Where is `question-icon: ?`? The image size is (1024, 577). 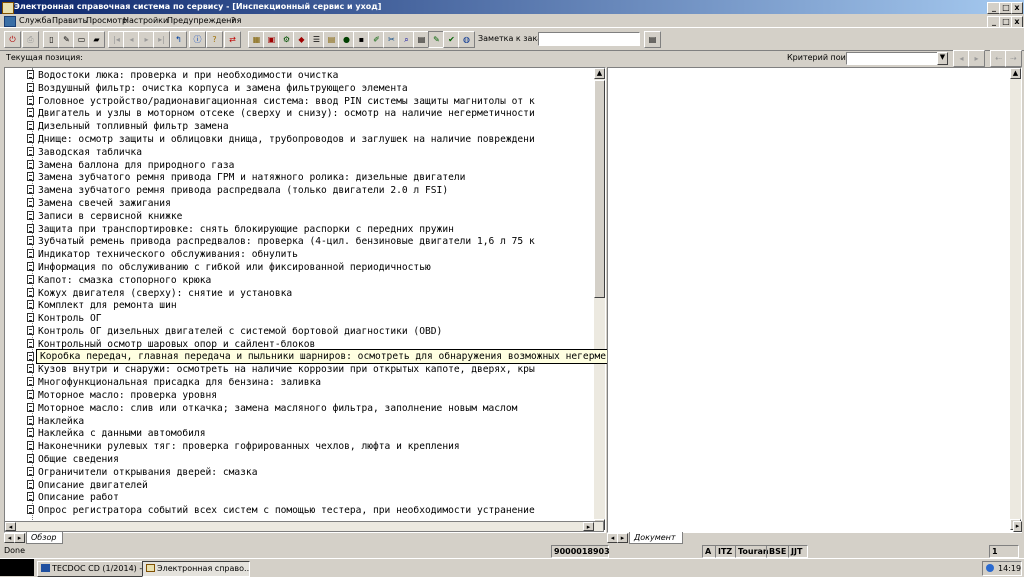 question-icon: ? is located at coordinates (214, 39).